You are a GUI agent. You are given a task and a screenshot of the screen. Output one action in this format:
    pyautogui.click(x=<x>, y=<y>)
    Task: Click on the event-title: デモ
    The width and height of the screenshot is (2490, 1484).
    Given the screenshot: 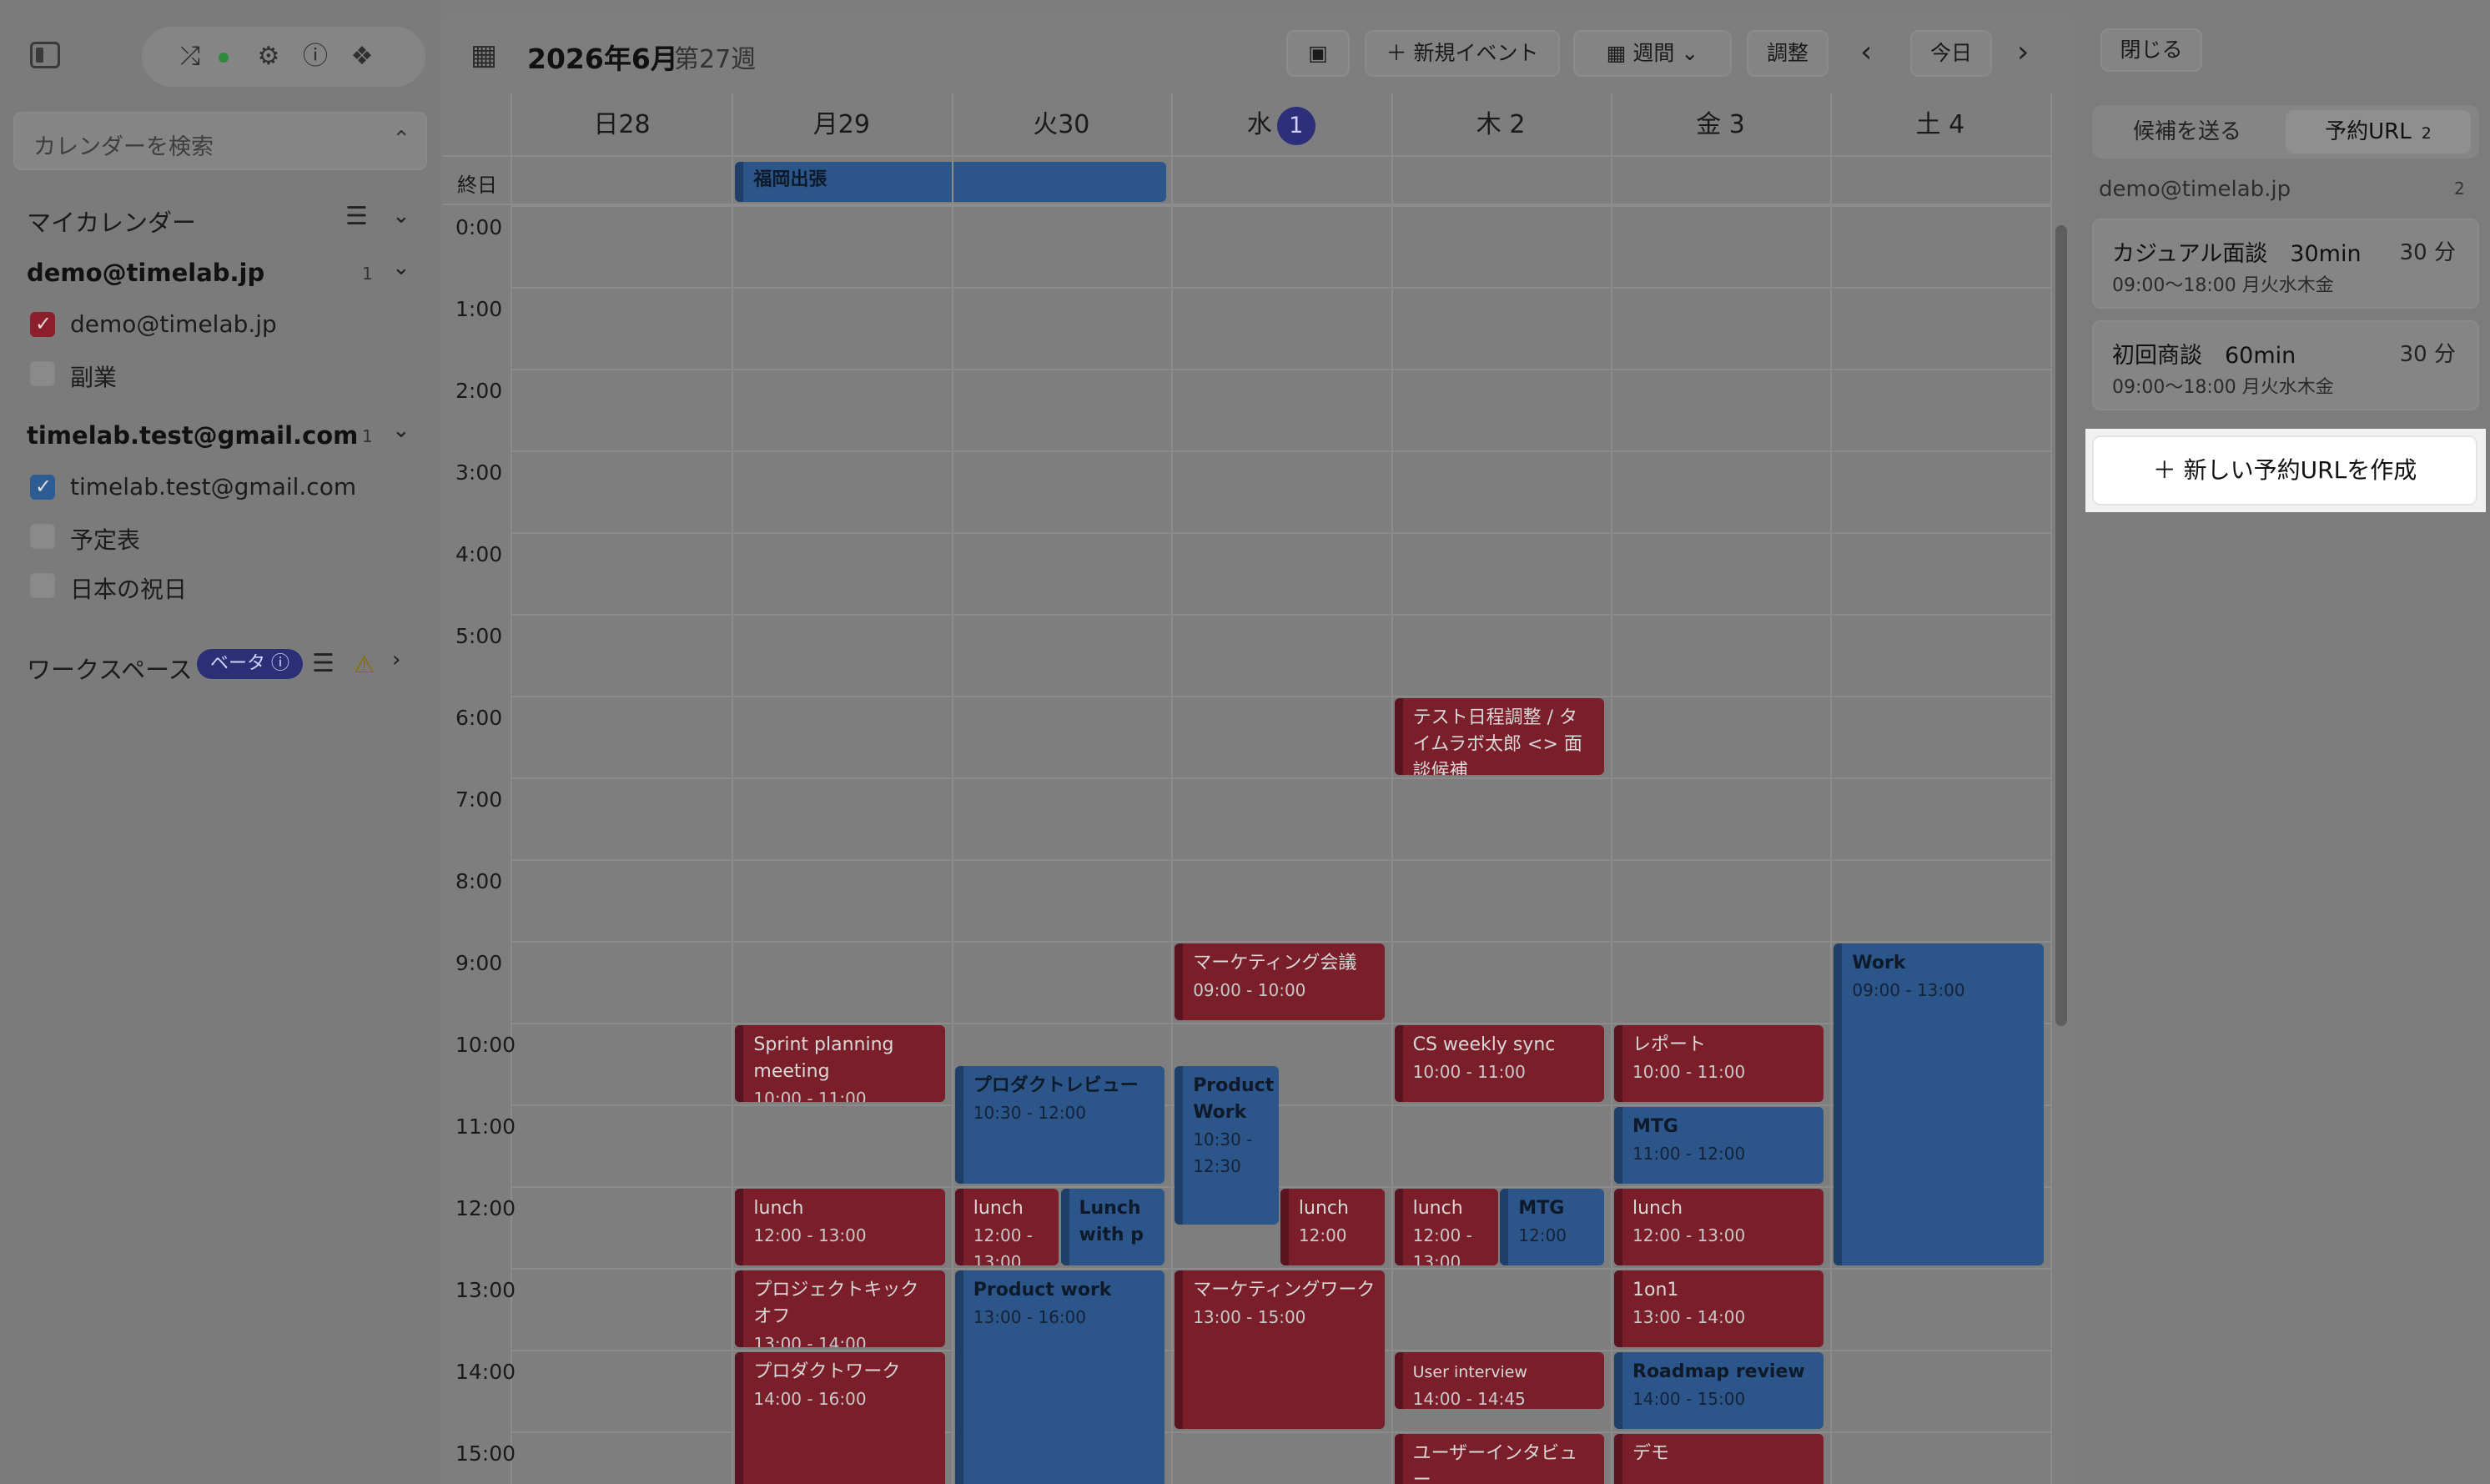 What is the action you would take?
    pyautogui.click(x=1651, y=1454)
    